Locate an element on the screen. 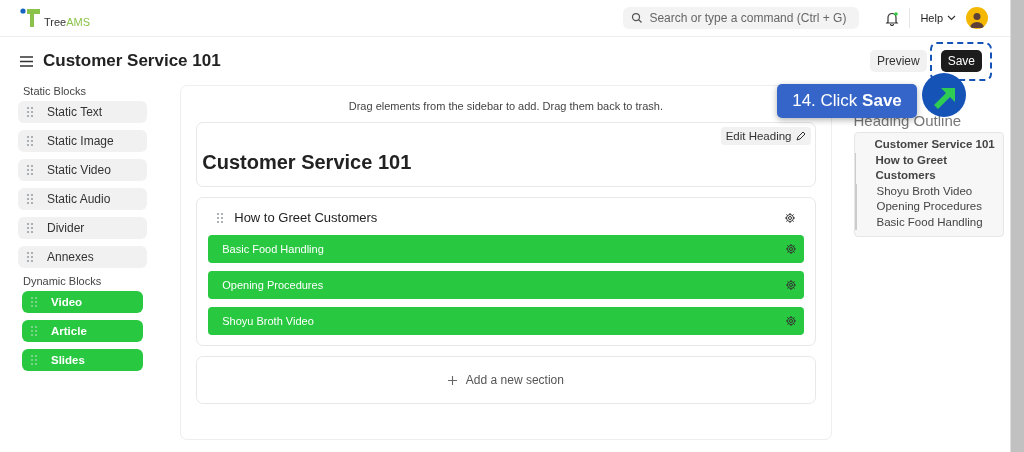 This screenshot has width=1024, height=452. block-item: Divider is located at coordinates (83, 228).